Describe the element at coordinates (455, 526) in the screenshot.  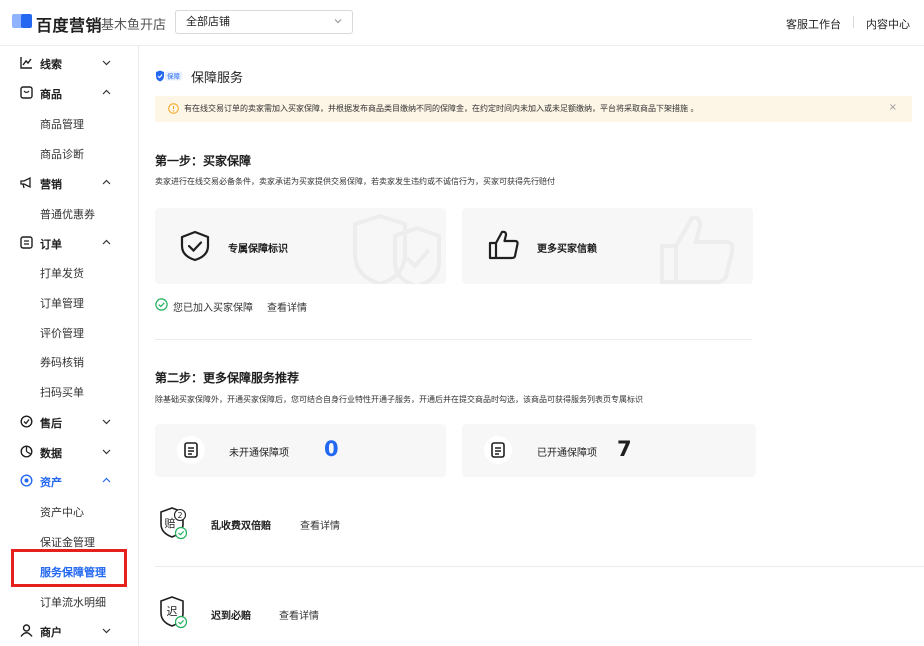
I see `service-item-double-compensation: 赔 2 乱收费双倍赔 查看详情` at that location.